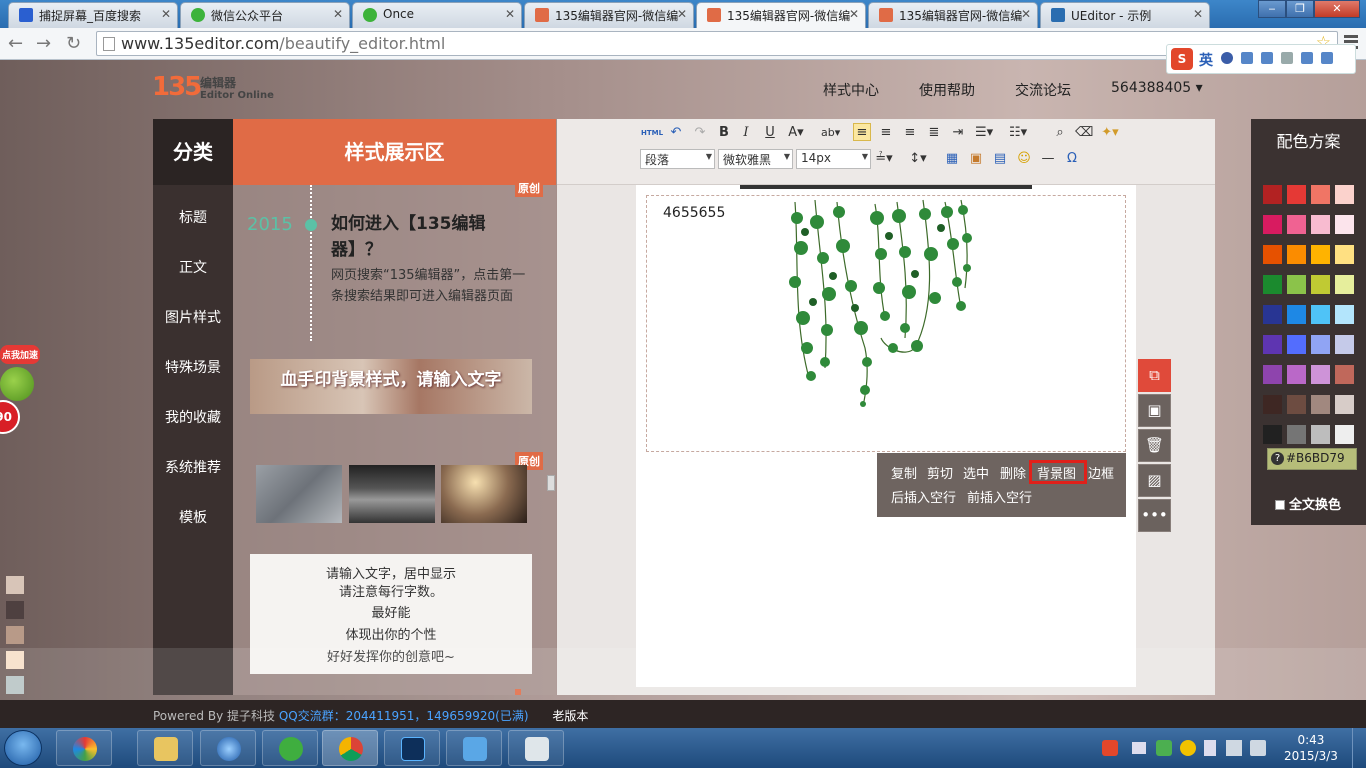 This screenshot has height=768, width=1366. Describe the element at coordinates (934, 133) in the screenshot. I see `align-justify-icon: ≣` at that location.